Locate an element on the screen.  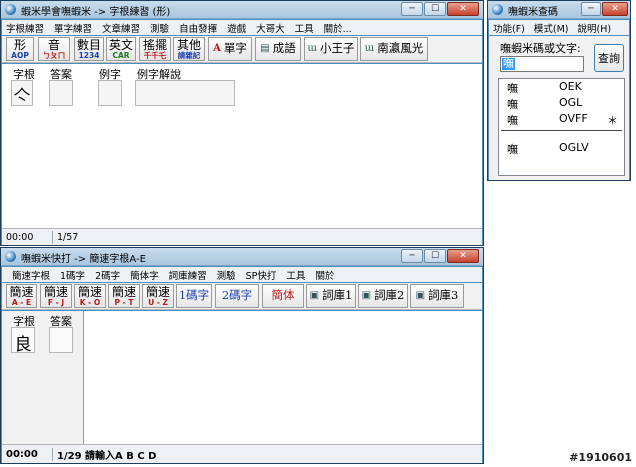
word-bank-1-button: ▣ 詞庫1 is located at coordinates (331, 296).